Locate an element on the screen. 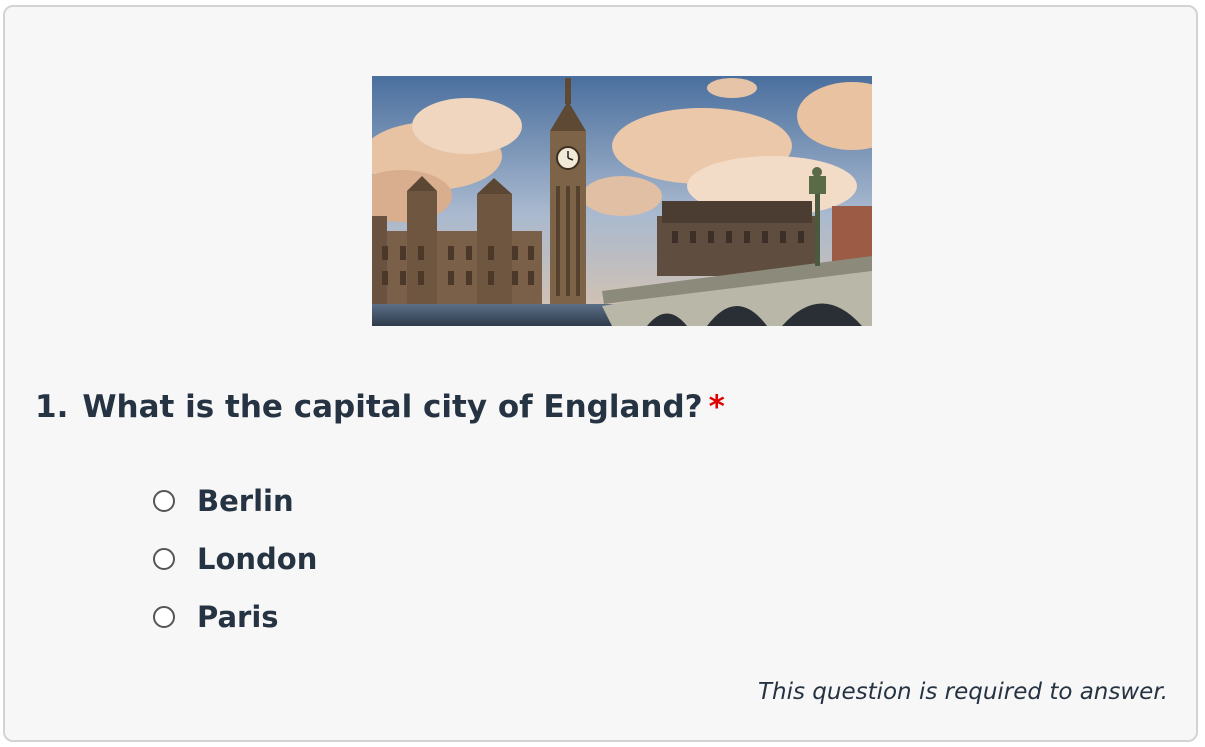 The height and width of the screenshot is (747, 1205). answer-options: Berlin London Paris is located at coordinates (235, 559).